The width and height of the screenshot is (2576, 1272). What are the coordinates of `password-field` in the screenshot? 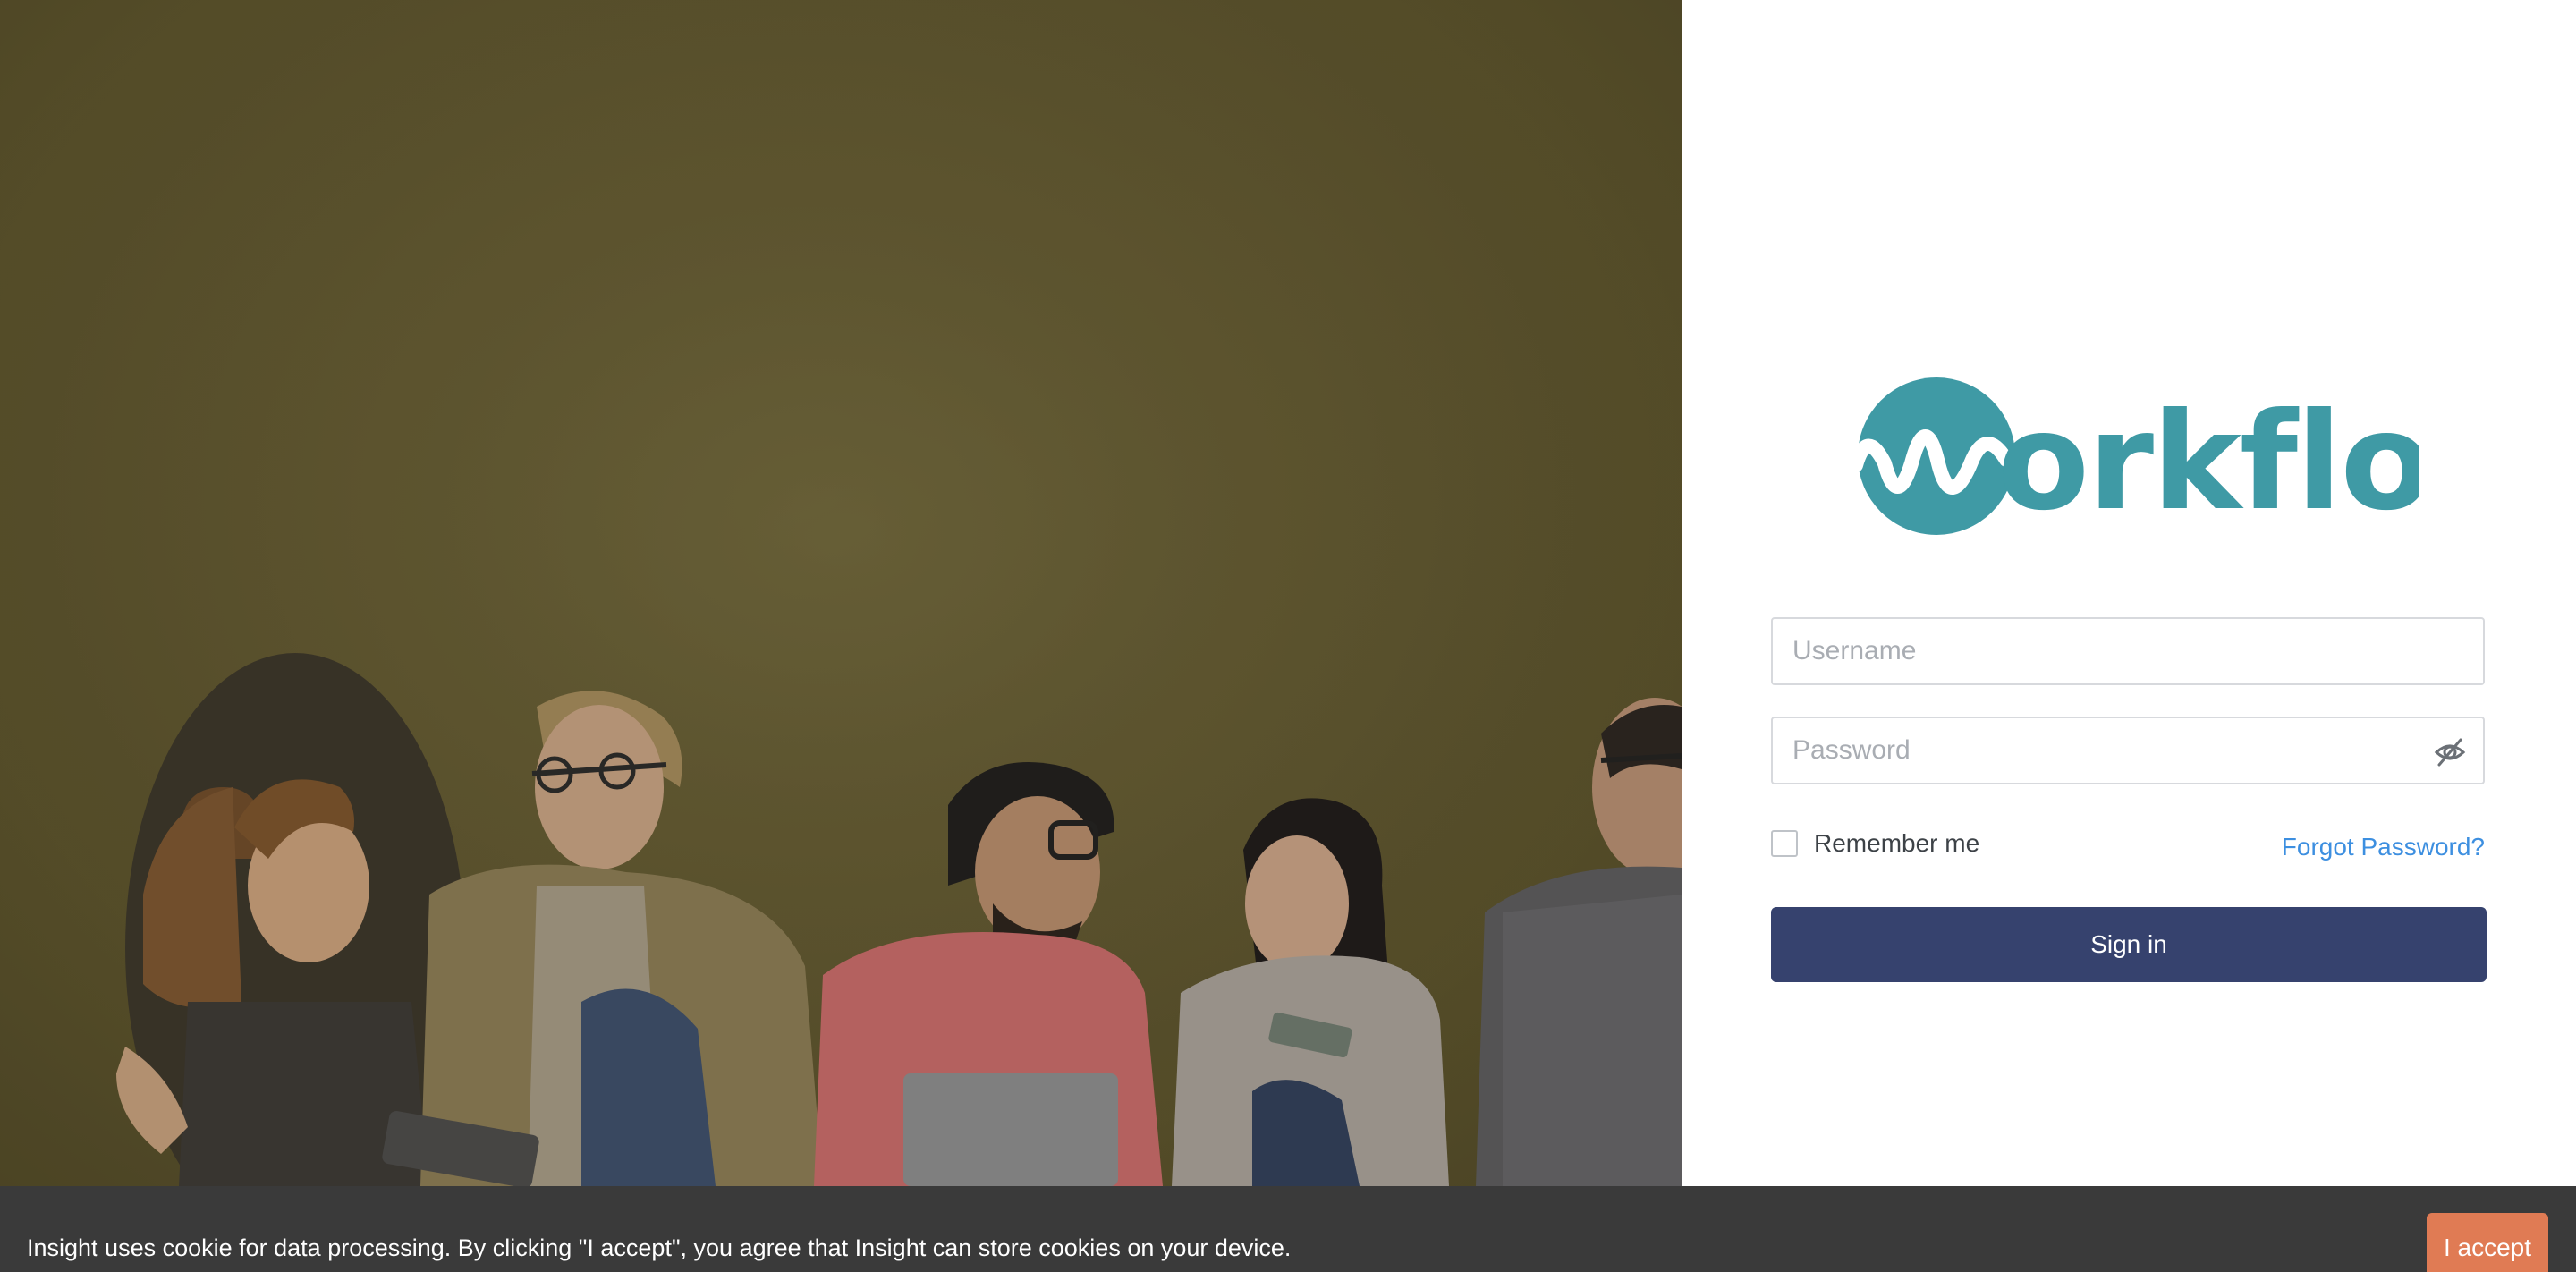 It's located at (2128, 750).